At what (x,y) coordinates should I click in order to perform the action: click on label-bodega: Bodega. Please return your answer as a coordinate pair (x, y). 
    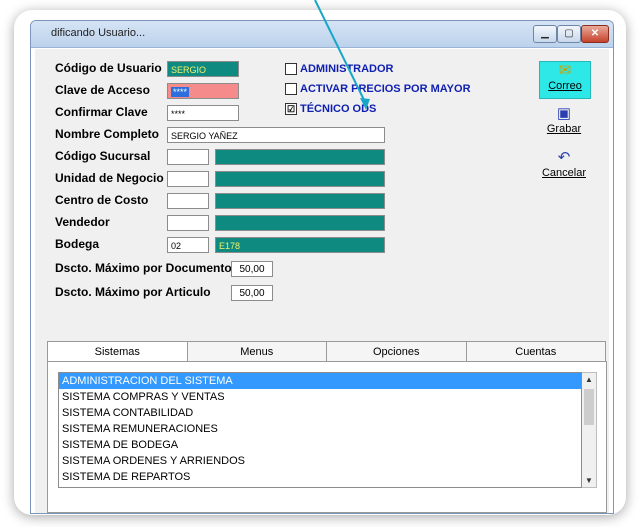
    Looking at the image, I should click on (77, 244).